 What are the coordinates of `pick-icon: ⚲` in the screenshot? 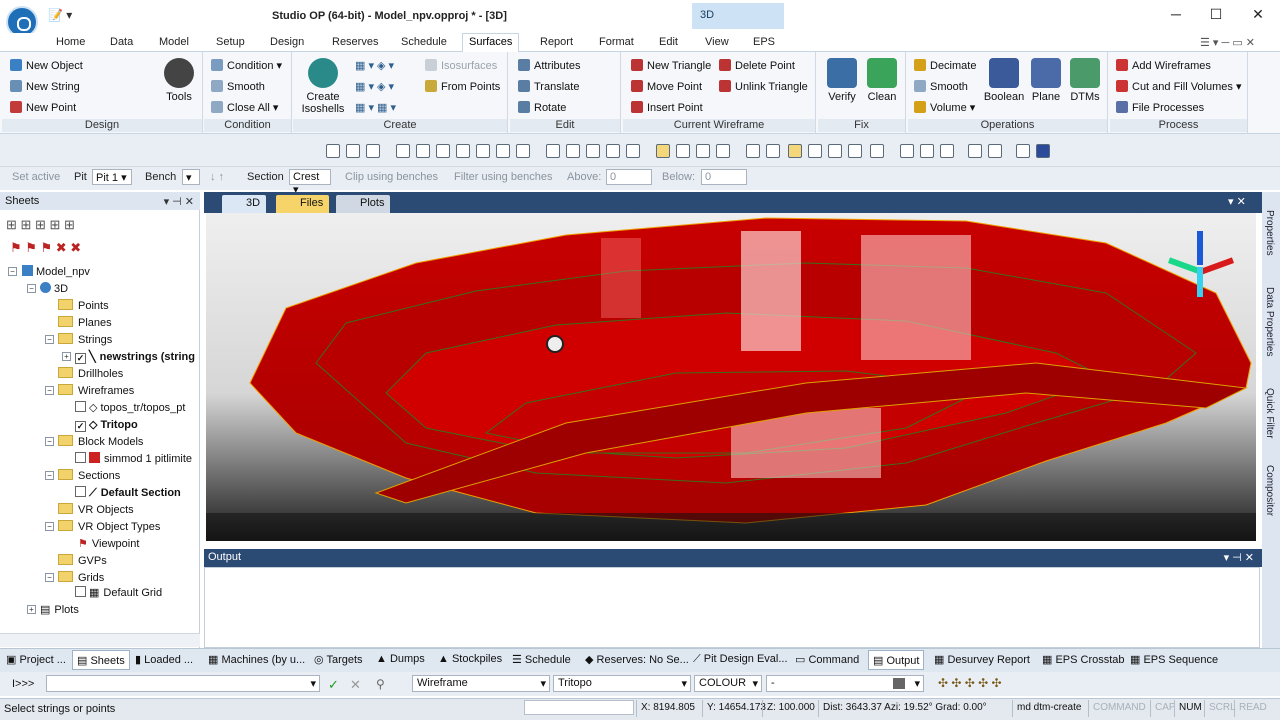 It's located at (380, 684).